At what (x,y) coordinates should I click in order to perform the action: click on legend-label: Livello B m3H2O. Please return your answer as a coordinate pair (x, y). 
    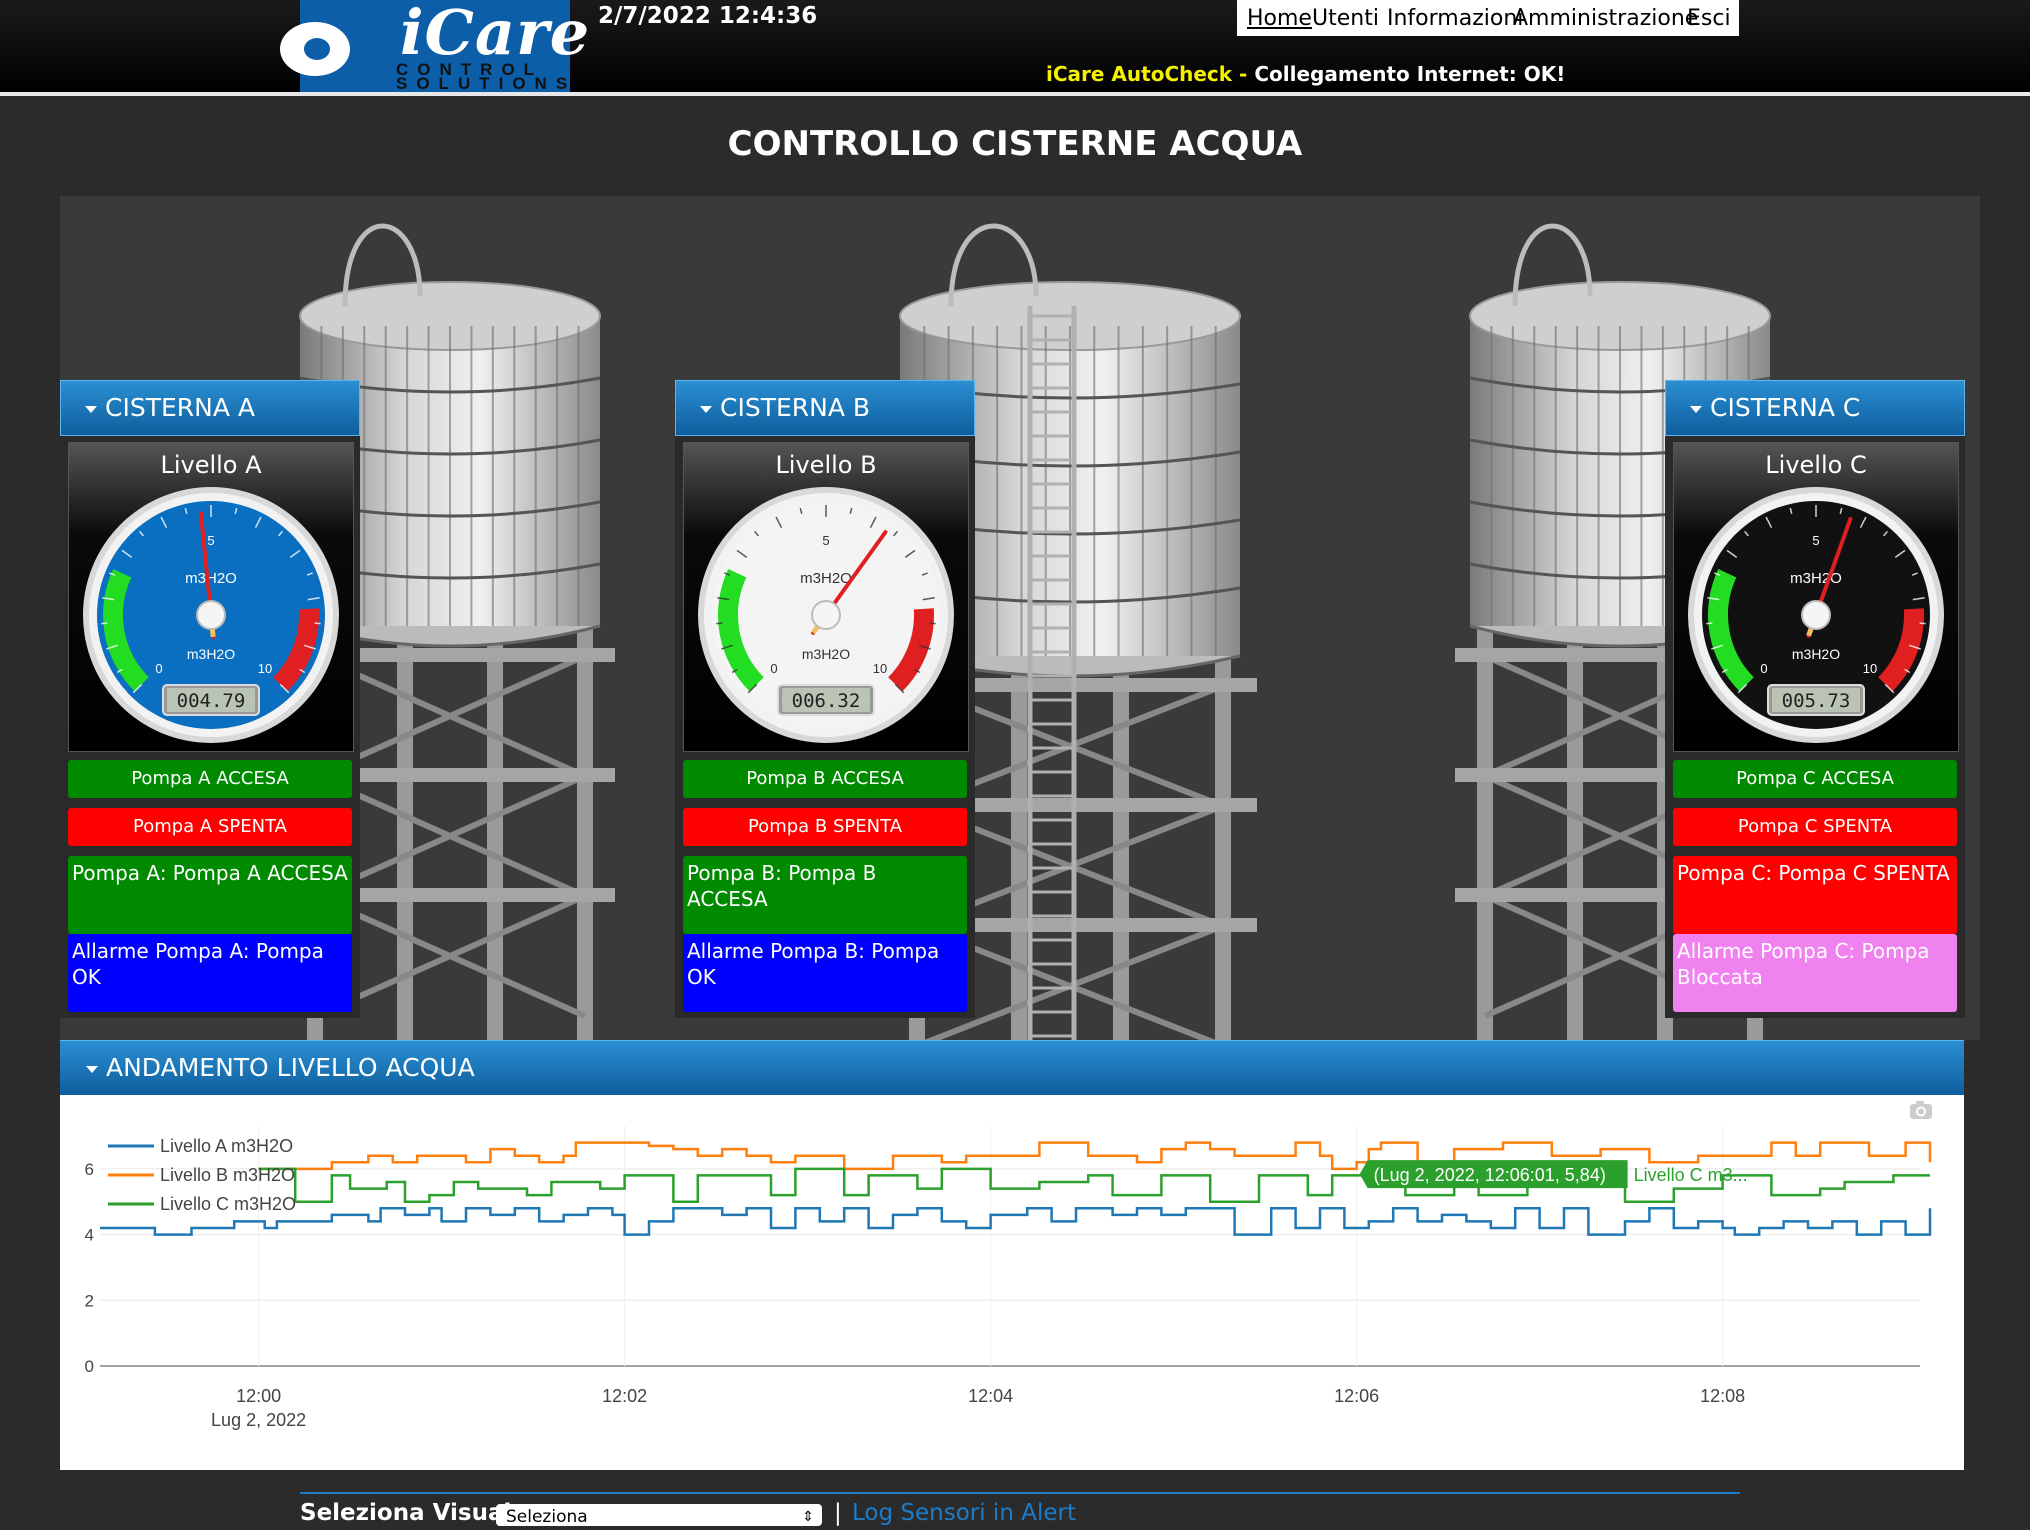
    Looking at the image, I should click on (227, 1175).